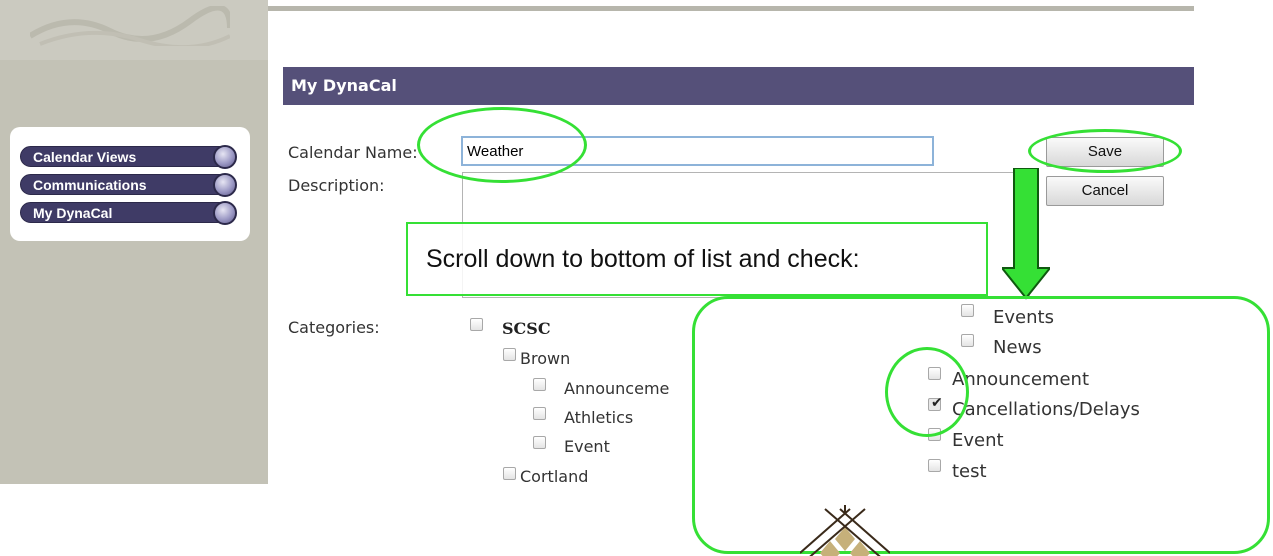 This screenshot has width=1273, height=556. Describe the element at coordinates (967, 340) in the screenshot. I see `category-checkbox-news` at that location.